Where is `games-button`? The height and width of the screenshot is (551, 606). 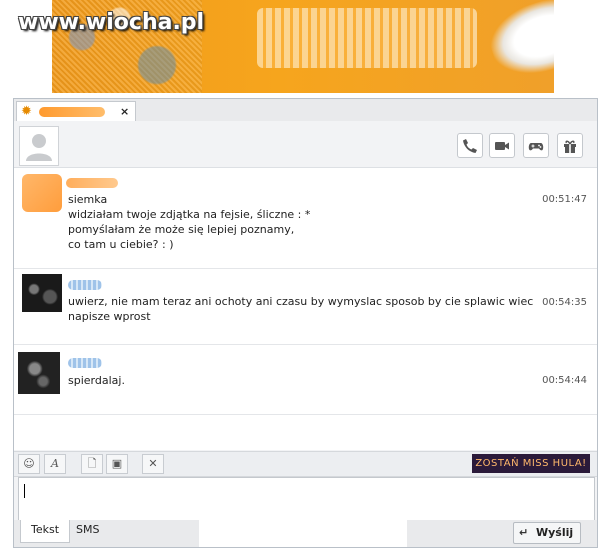 games-button is located at coordinates (536, 145).